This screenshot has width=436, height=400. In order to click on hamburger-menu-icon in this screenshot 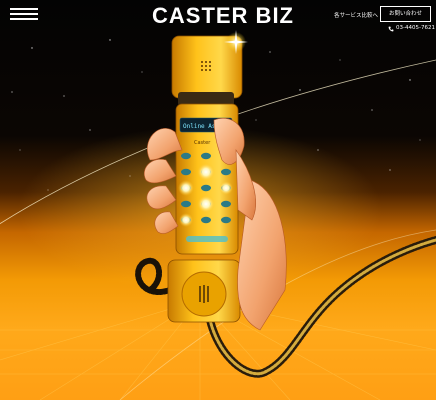, I will do `click(25, 15)`.